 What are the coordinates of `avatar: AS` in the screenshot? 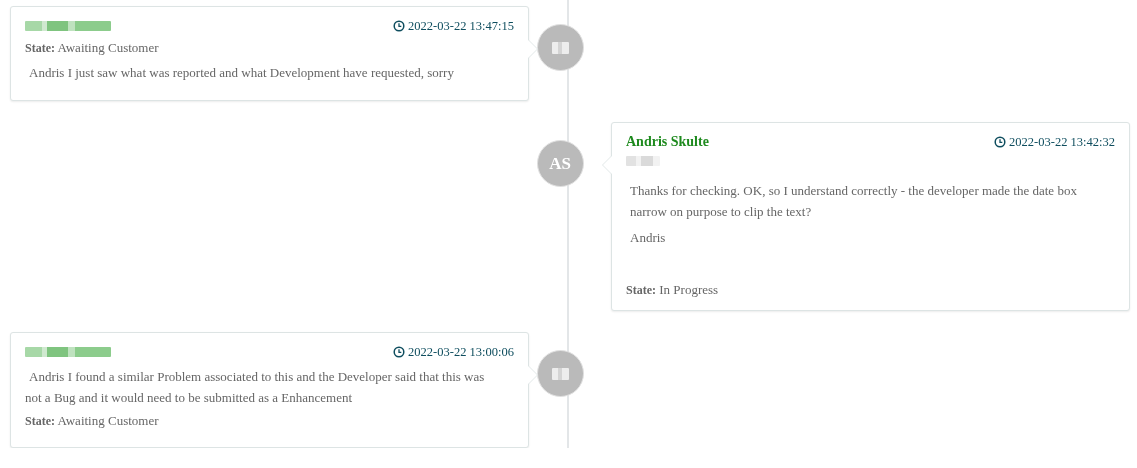 It's located at (560, 163).